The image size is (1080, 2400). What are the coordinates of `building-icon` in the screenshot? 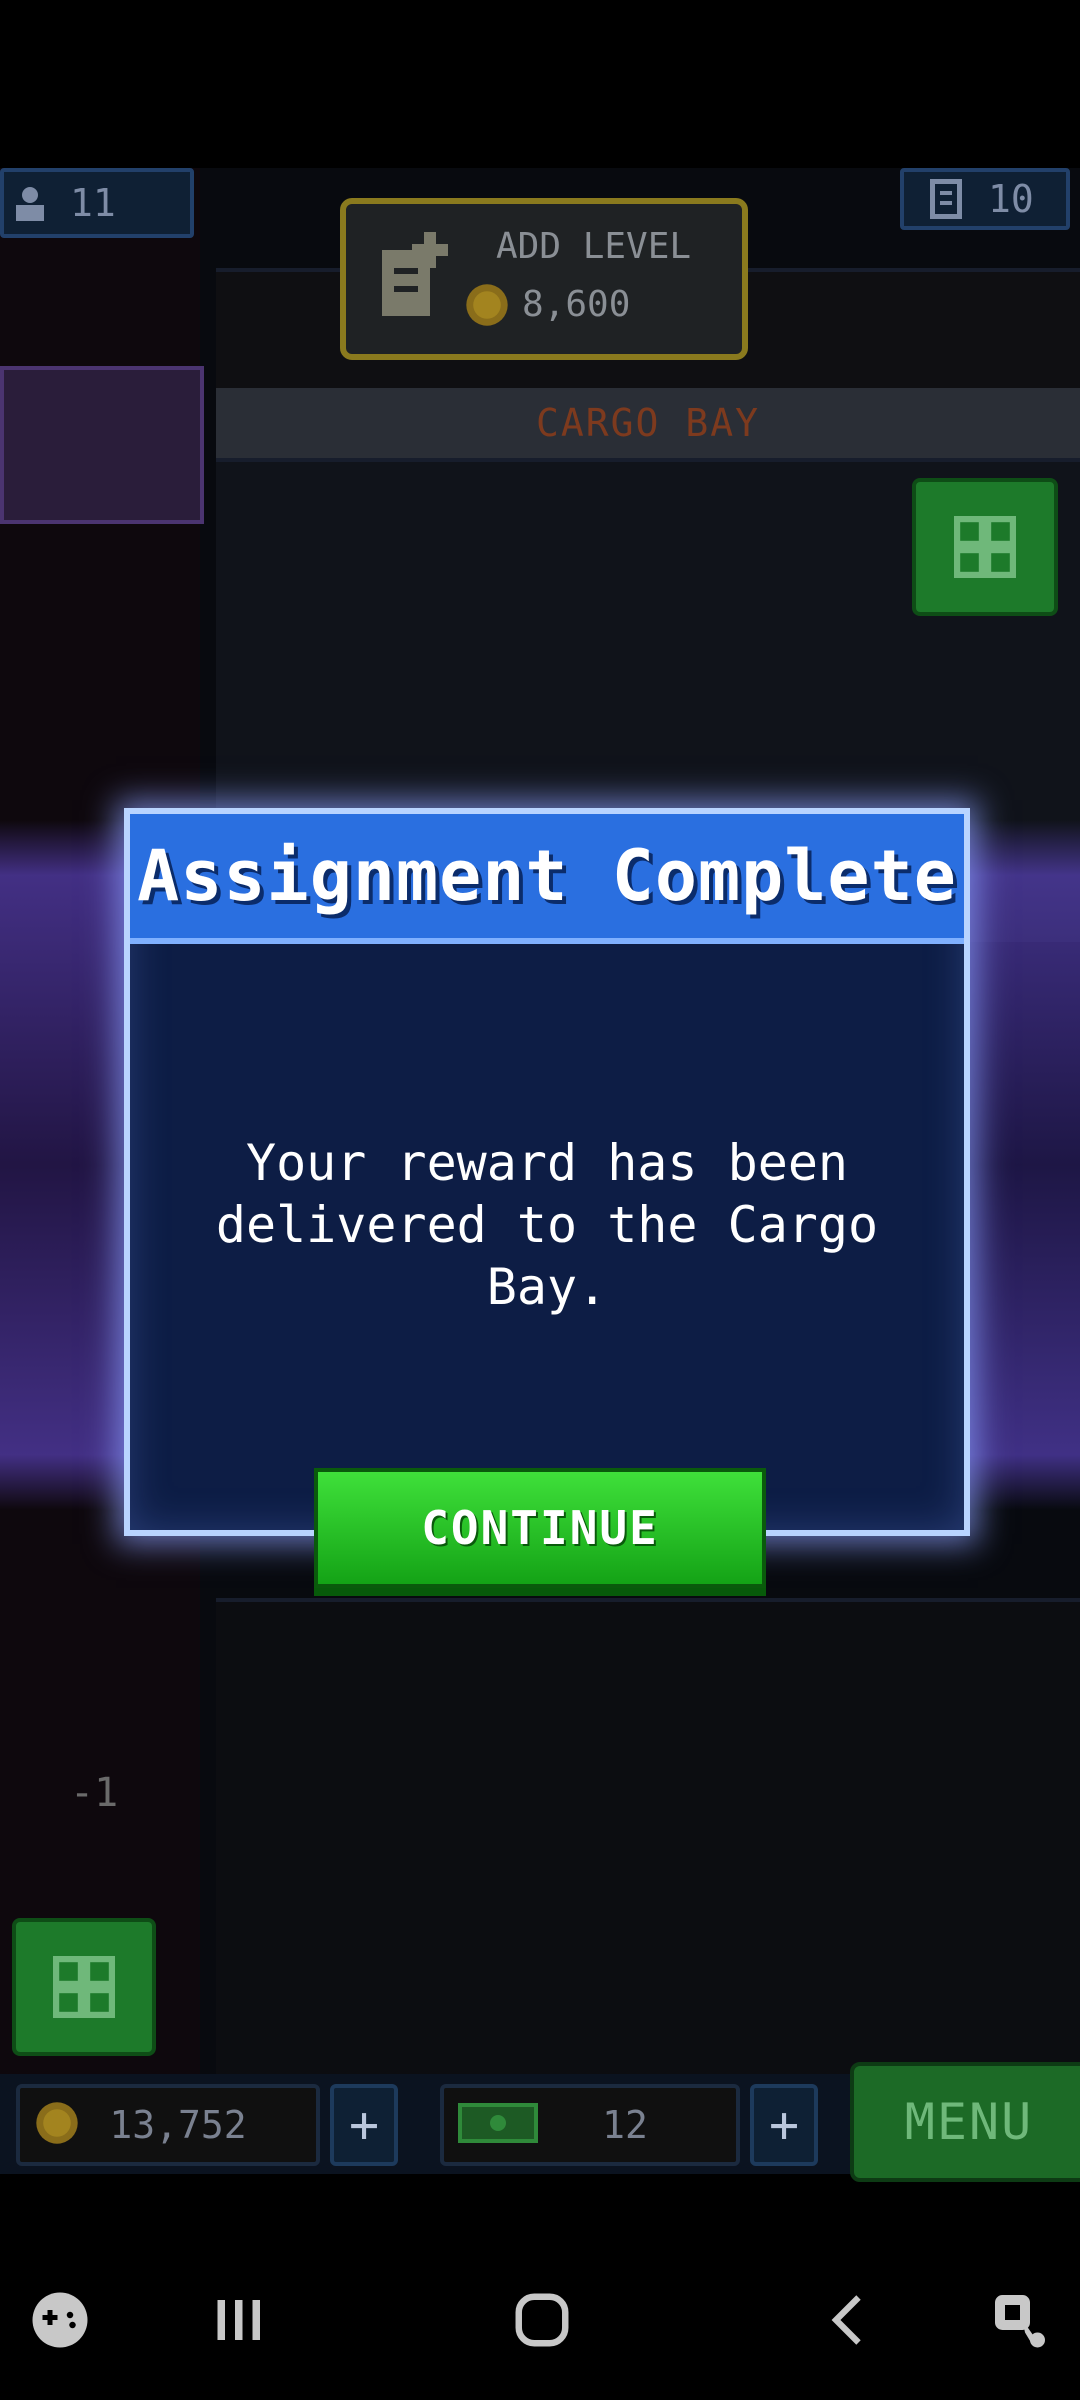 It's located at (946, 199).